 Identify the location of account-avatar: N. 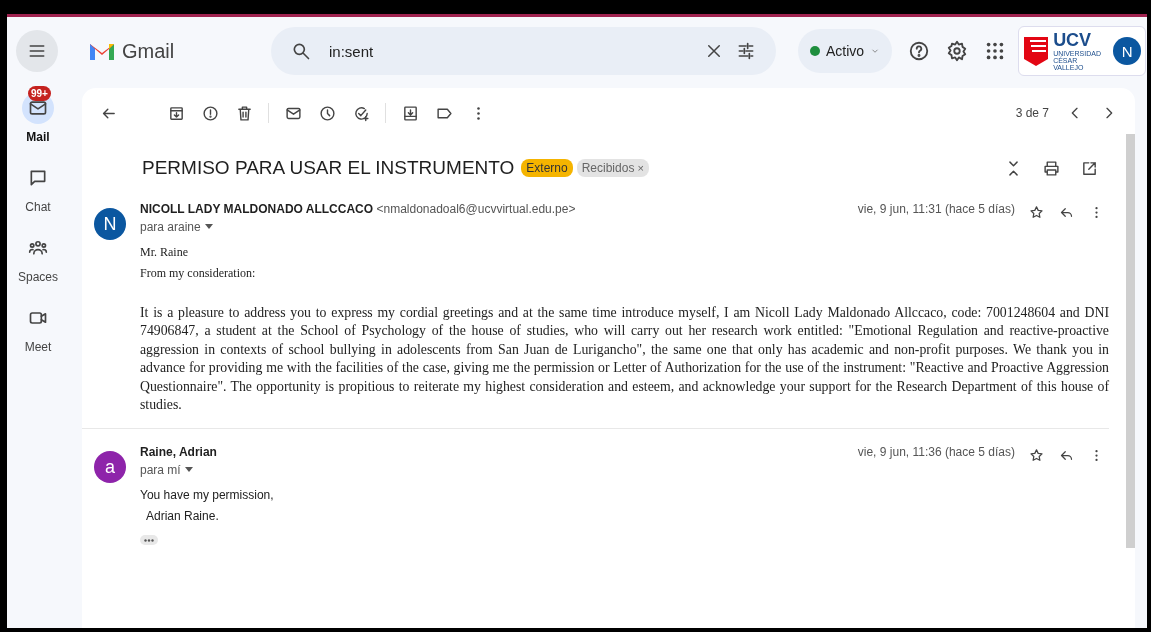
(1127, 51).